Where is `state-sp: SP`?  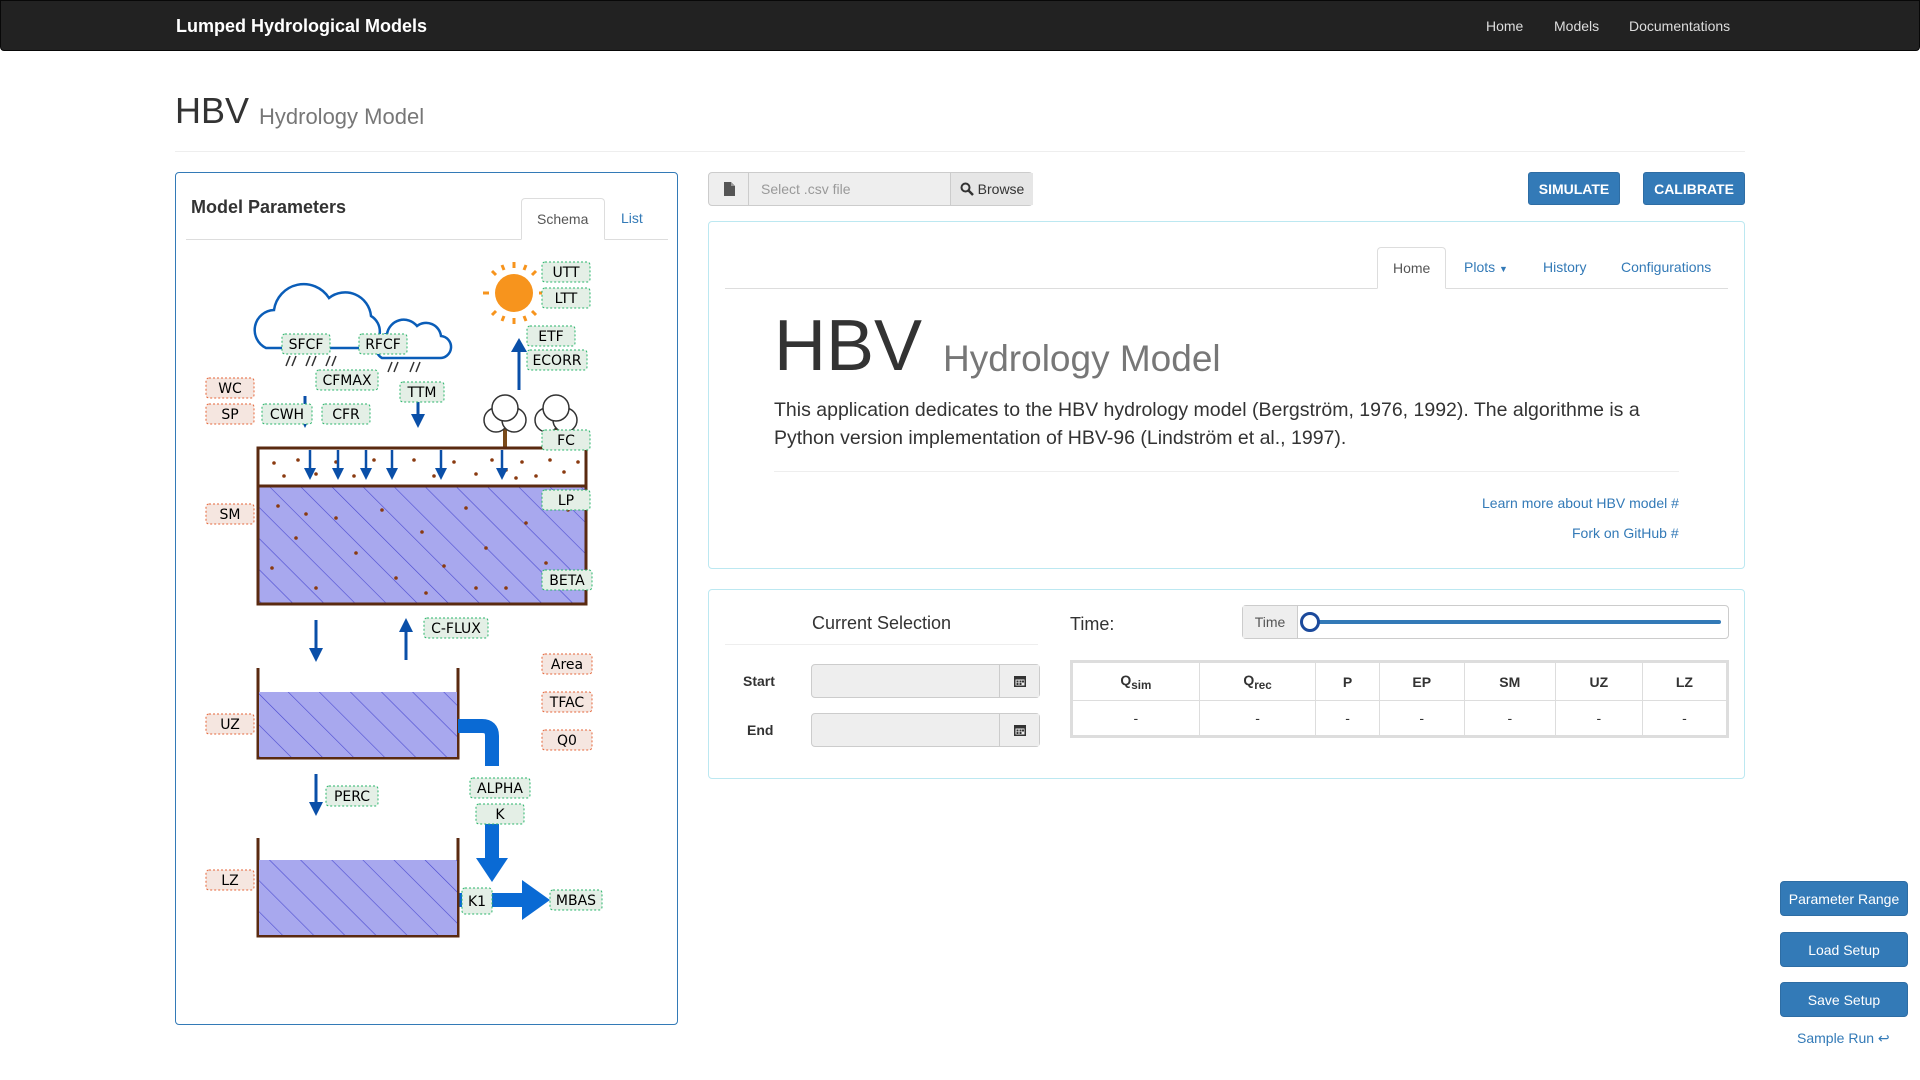
state-sp: SP is located at coordinates (230, 414).